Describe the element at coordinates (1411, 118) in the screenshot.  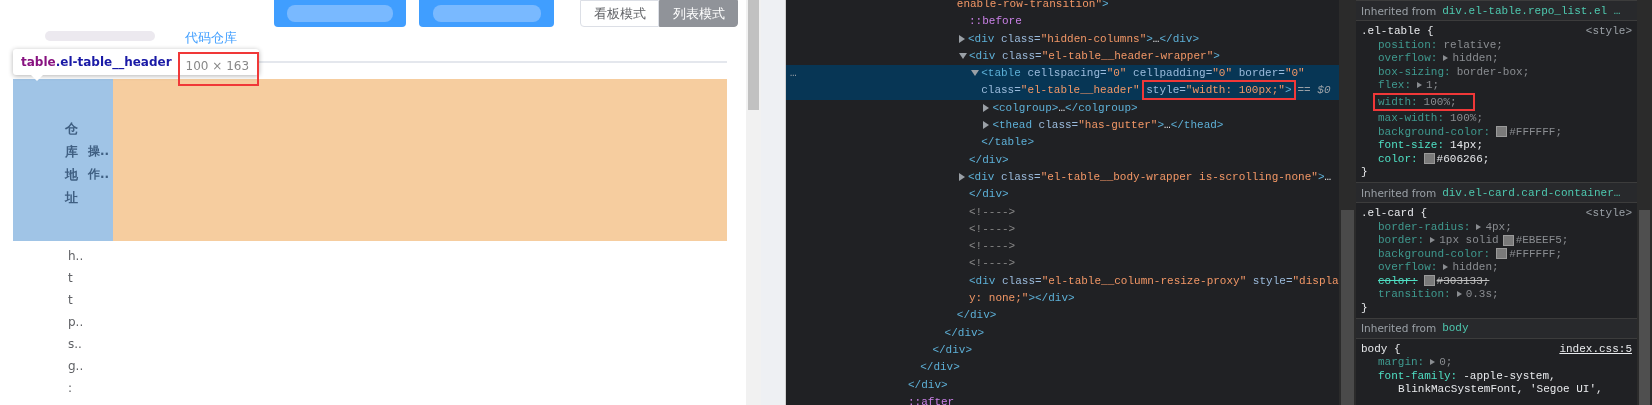
I see `css-property: max-width:` at that location.